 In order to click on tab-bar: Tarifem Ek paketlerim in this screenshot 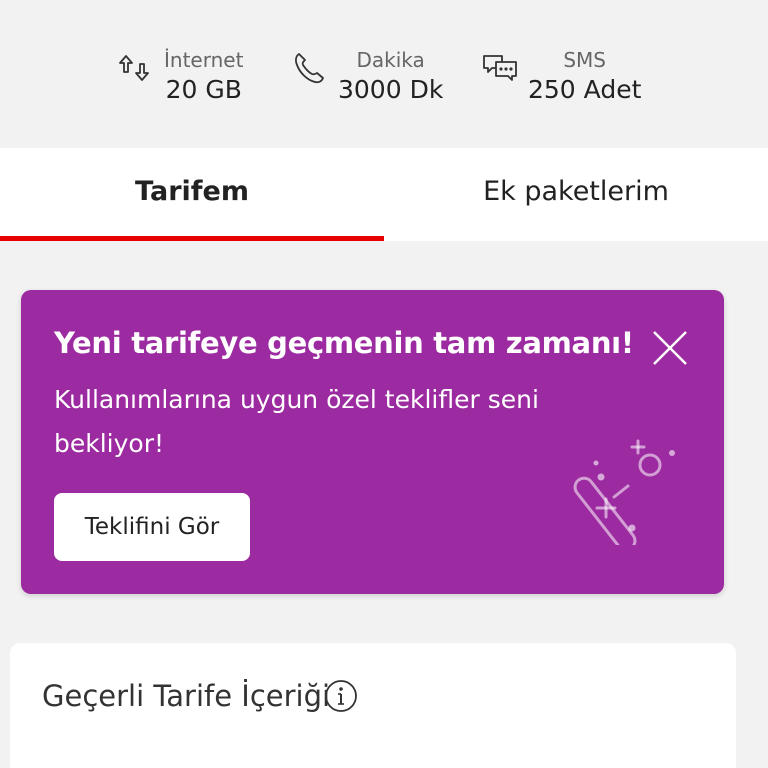, I will do `click(384, 194)`.